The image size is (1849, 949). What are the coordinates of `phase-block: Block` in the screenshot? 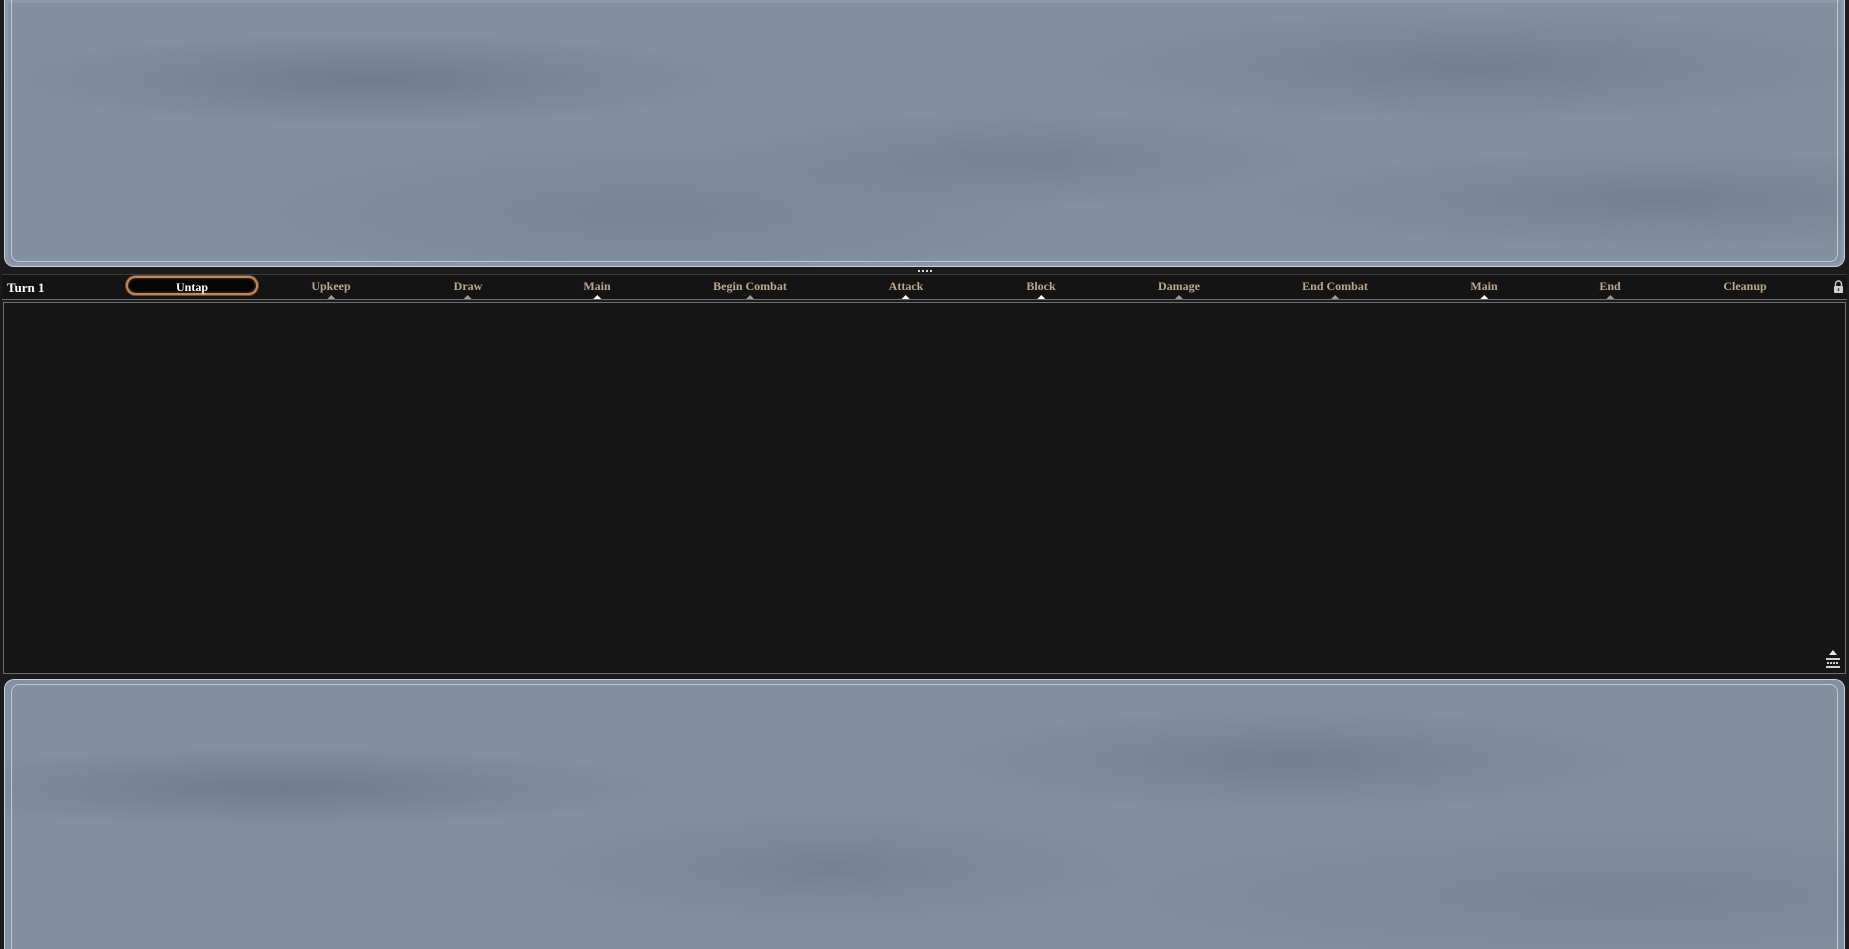 It's located at (1041, 289).